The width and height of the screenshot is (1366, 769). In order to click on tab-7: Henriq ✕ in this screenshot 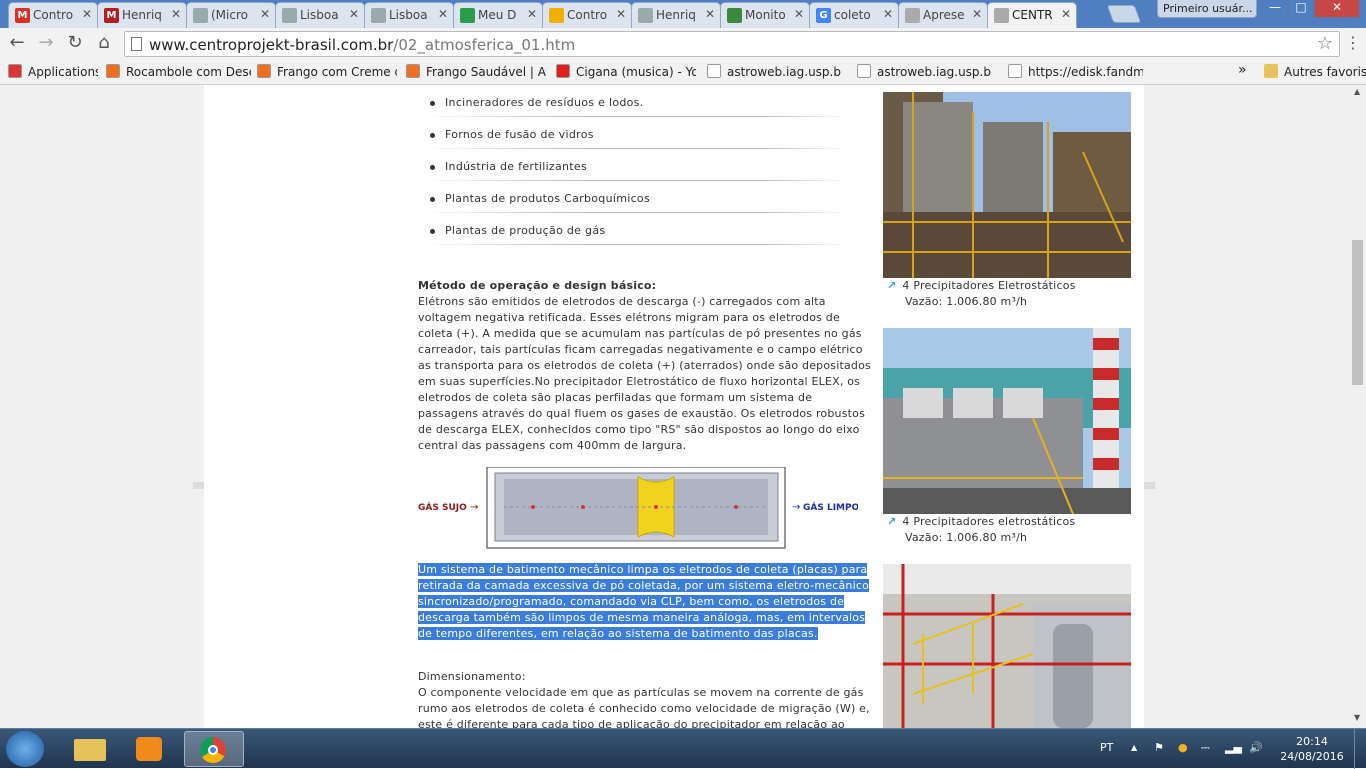, I will do `click(676, 15)`.